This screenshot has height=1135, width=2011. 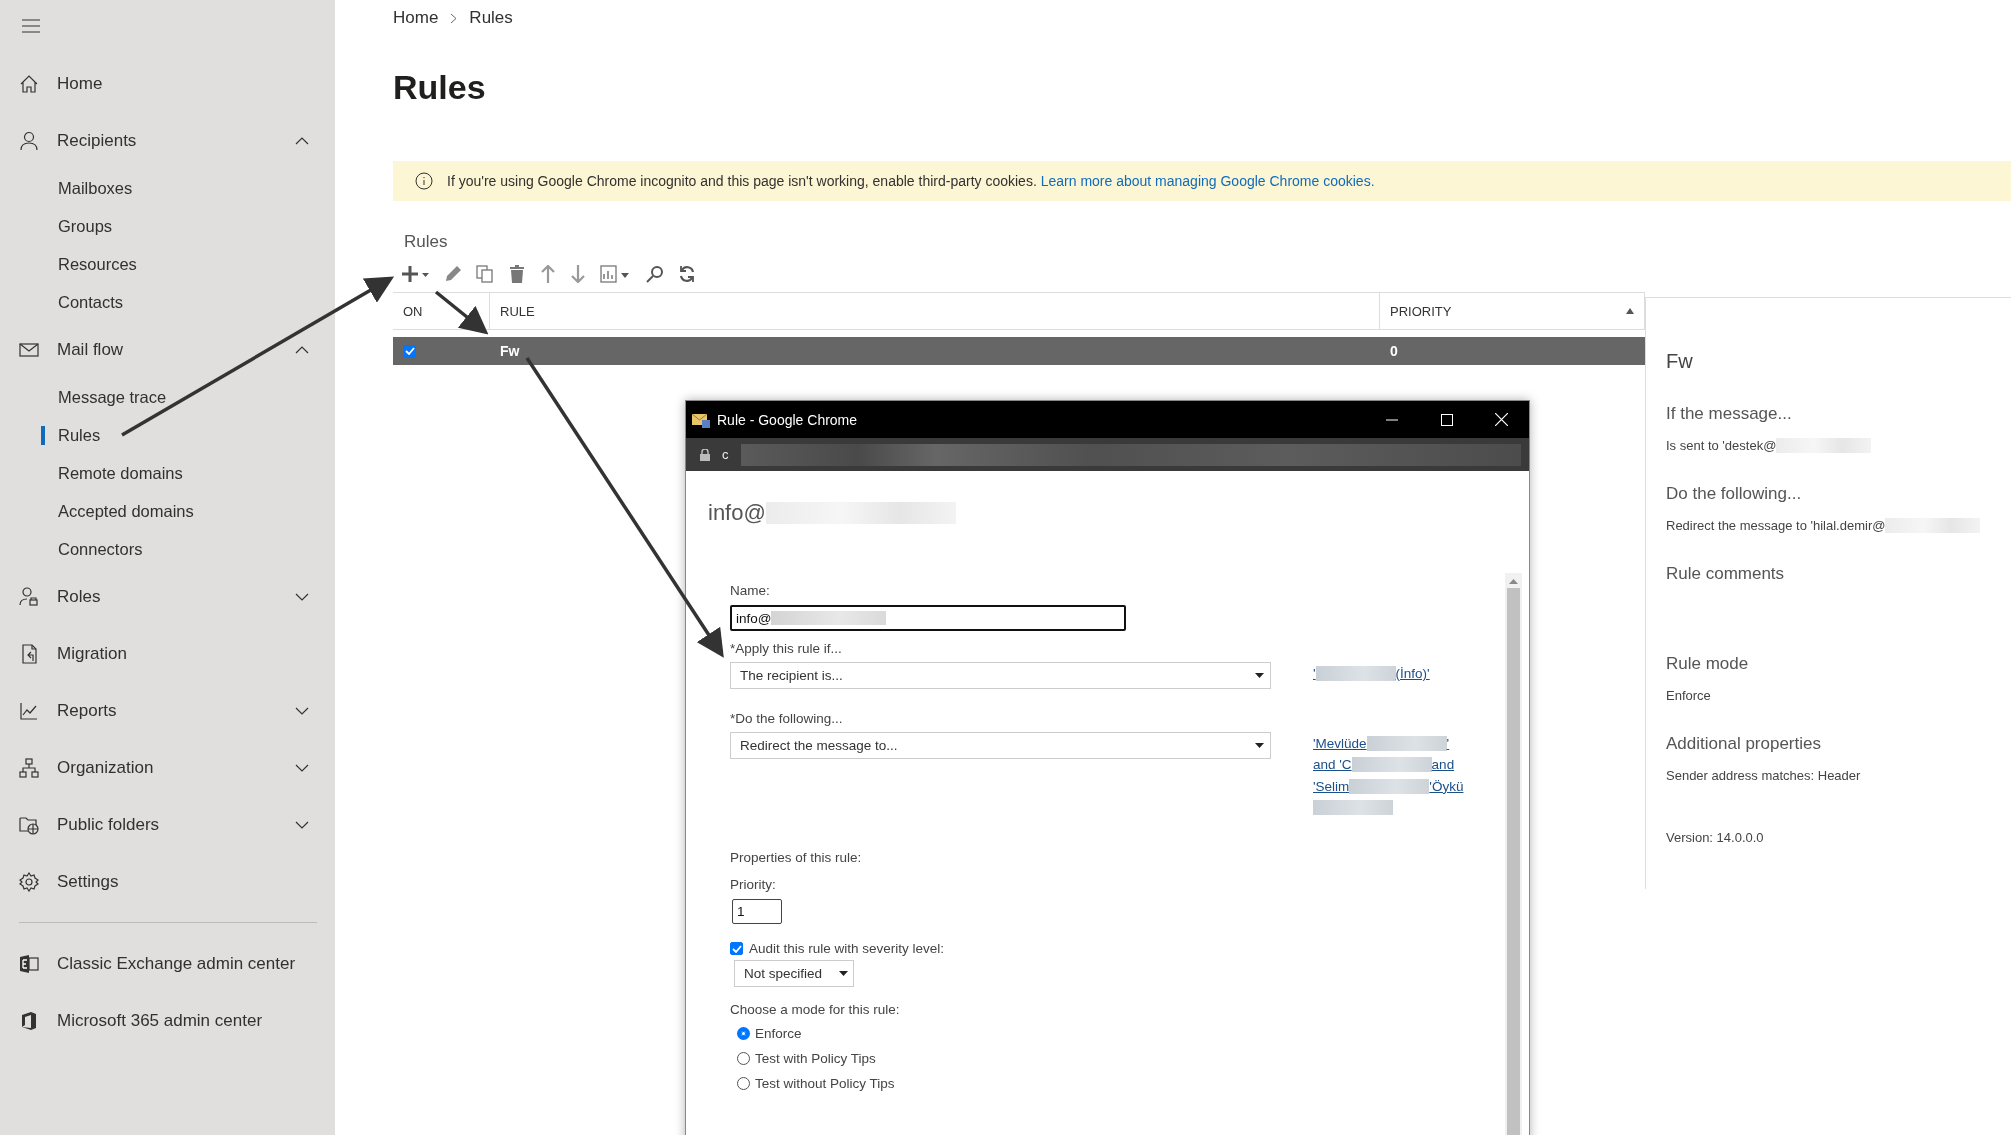 What do you see at coordinates (701, 419) in the screenshot?
I see `envelope-icon` at bounding box center [701, 419].